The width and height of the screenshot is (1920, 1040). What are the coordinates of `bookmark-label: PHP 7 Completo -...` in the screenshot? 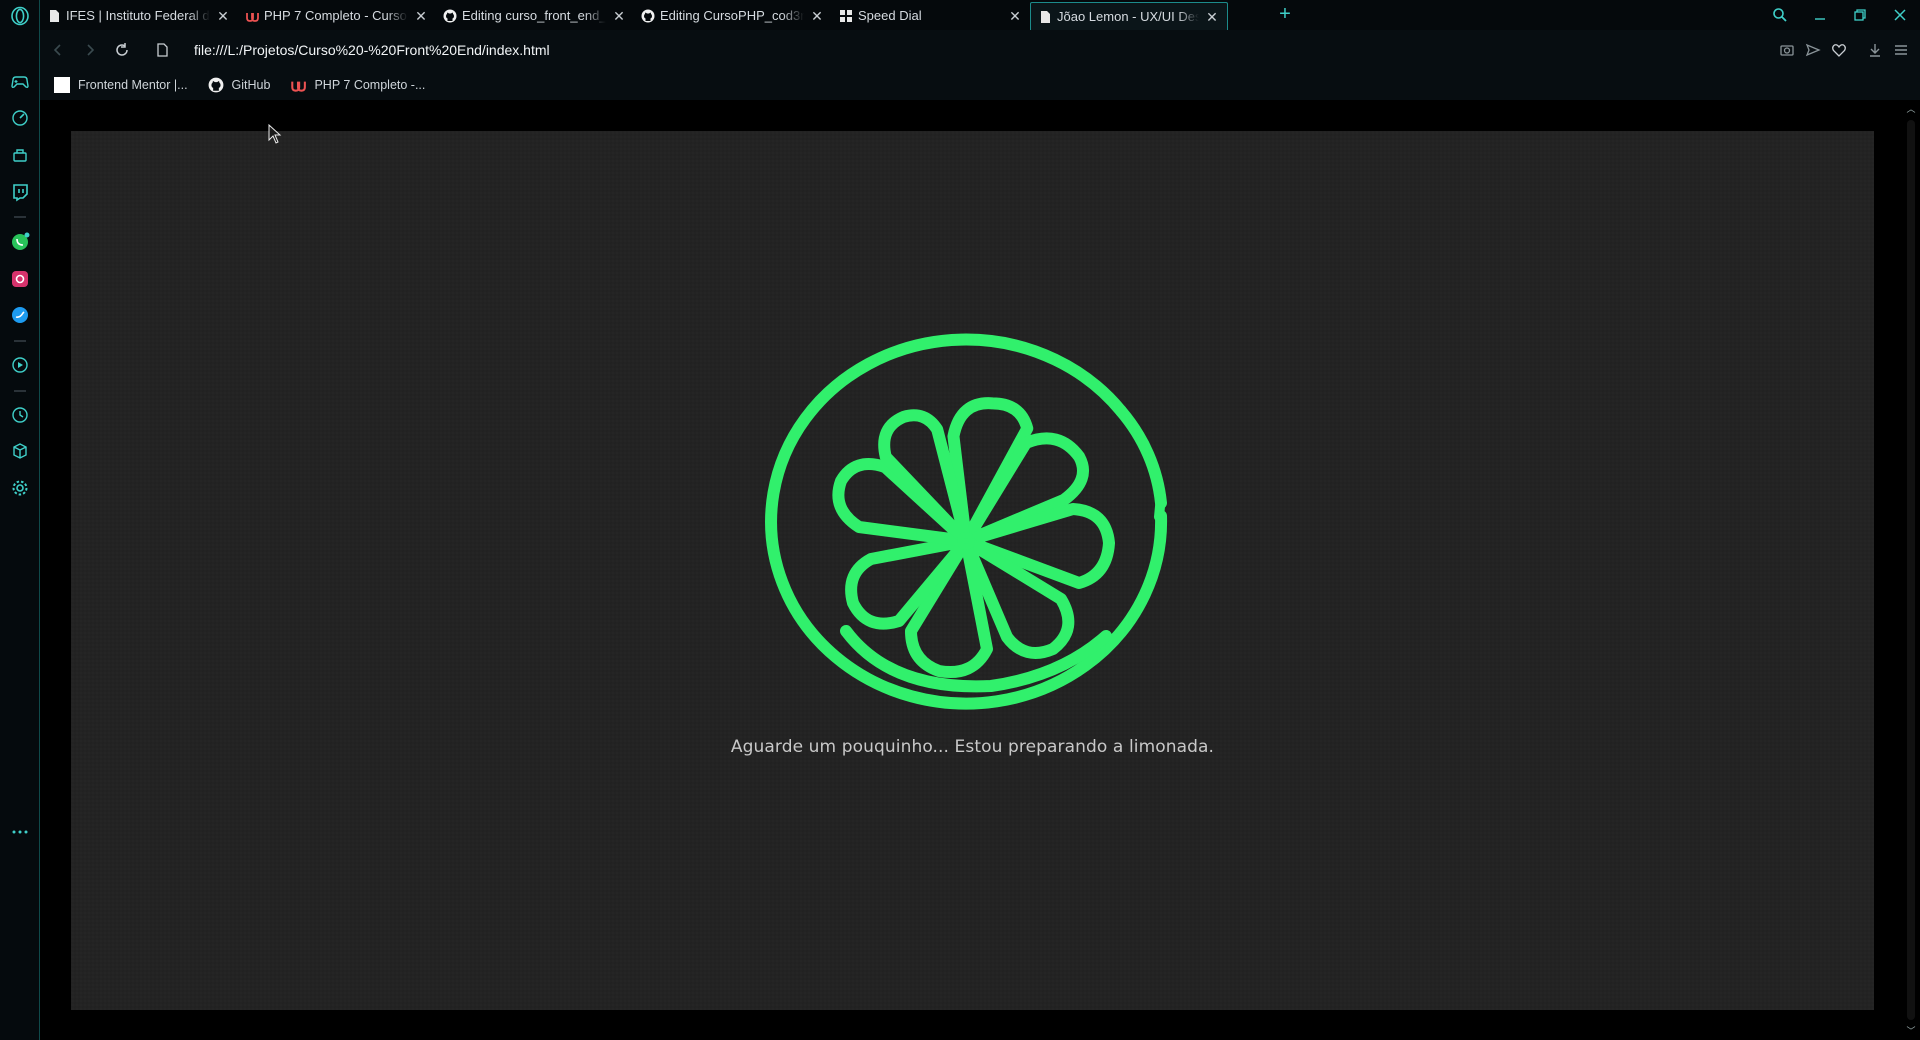 It's located at (370, 85).